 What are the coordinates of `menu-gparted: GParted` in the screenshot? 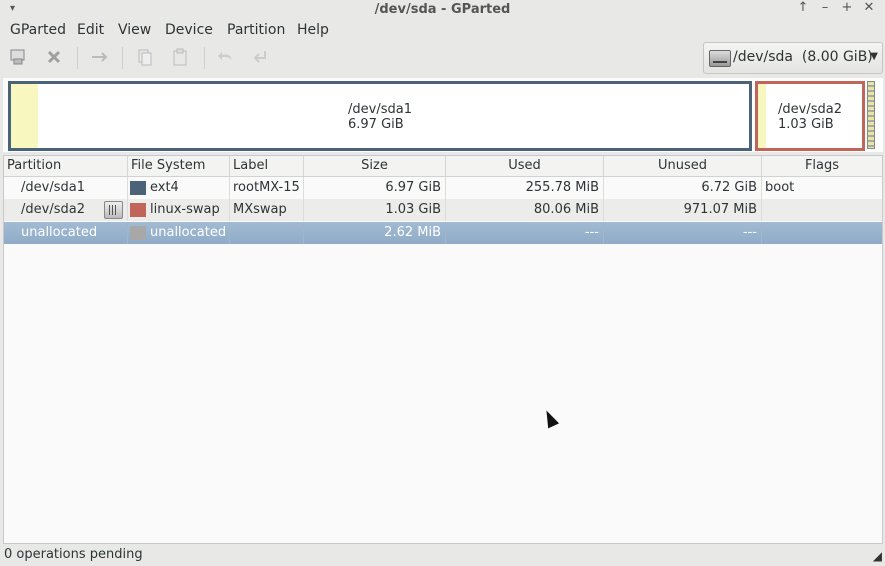 It's located at (38, 30).